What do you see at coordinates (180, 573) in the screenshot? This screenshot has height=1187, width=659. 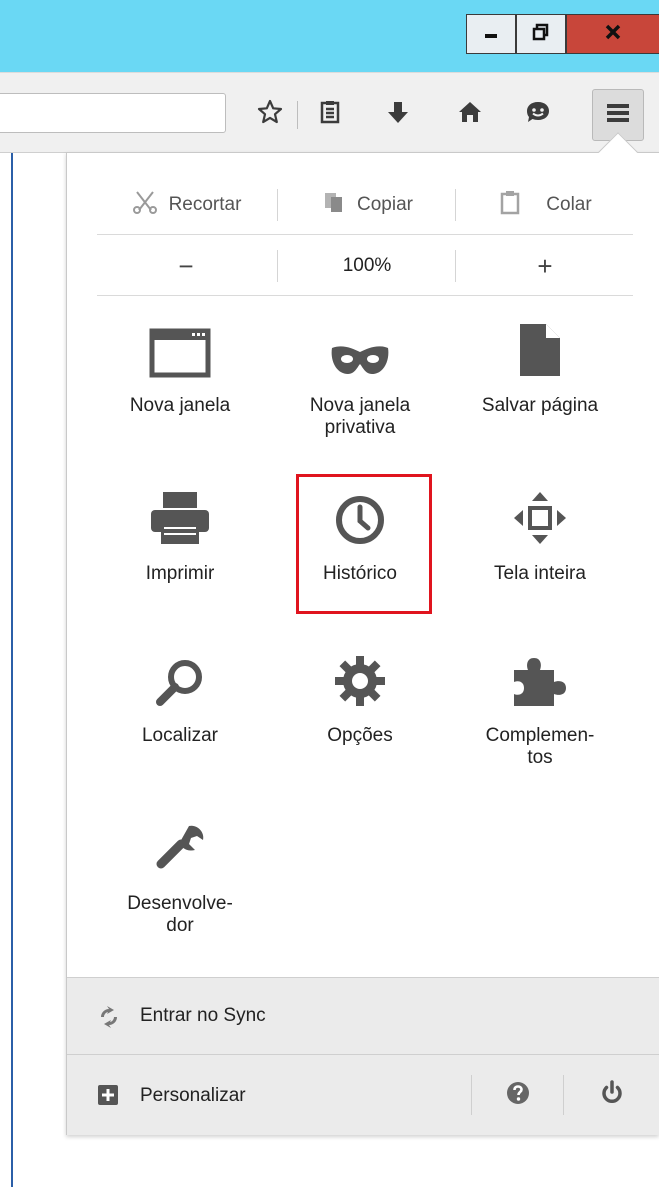 I see `print-label: Imprimir` at bounding box center [180, 573].